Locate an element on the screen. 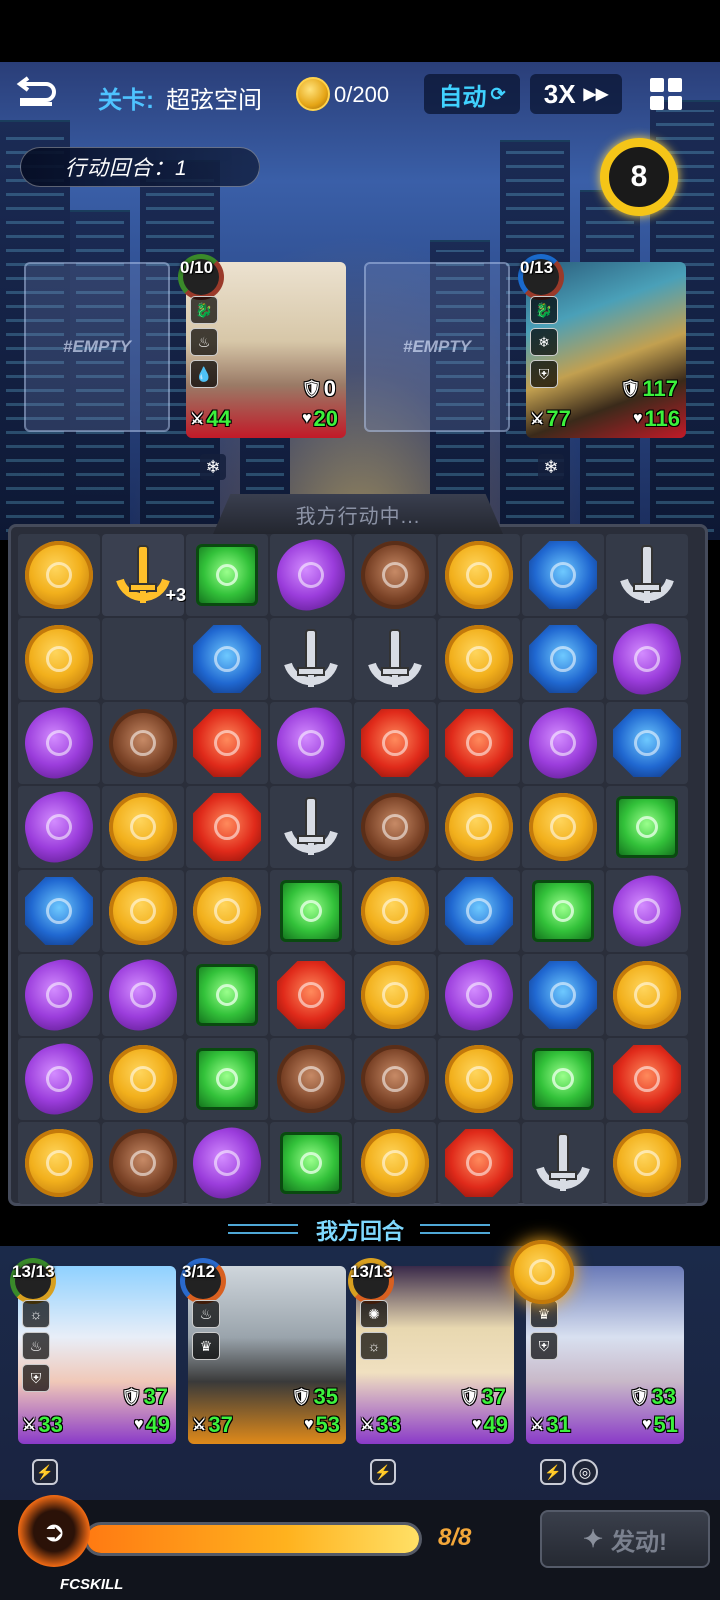 The image size is (720, 1600). party-4-secondary-skill-icon: ◎ is located at coordinates (585, 1472).